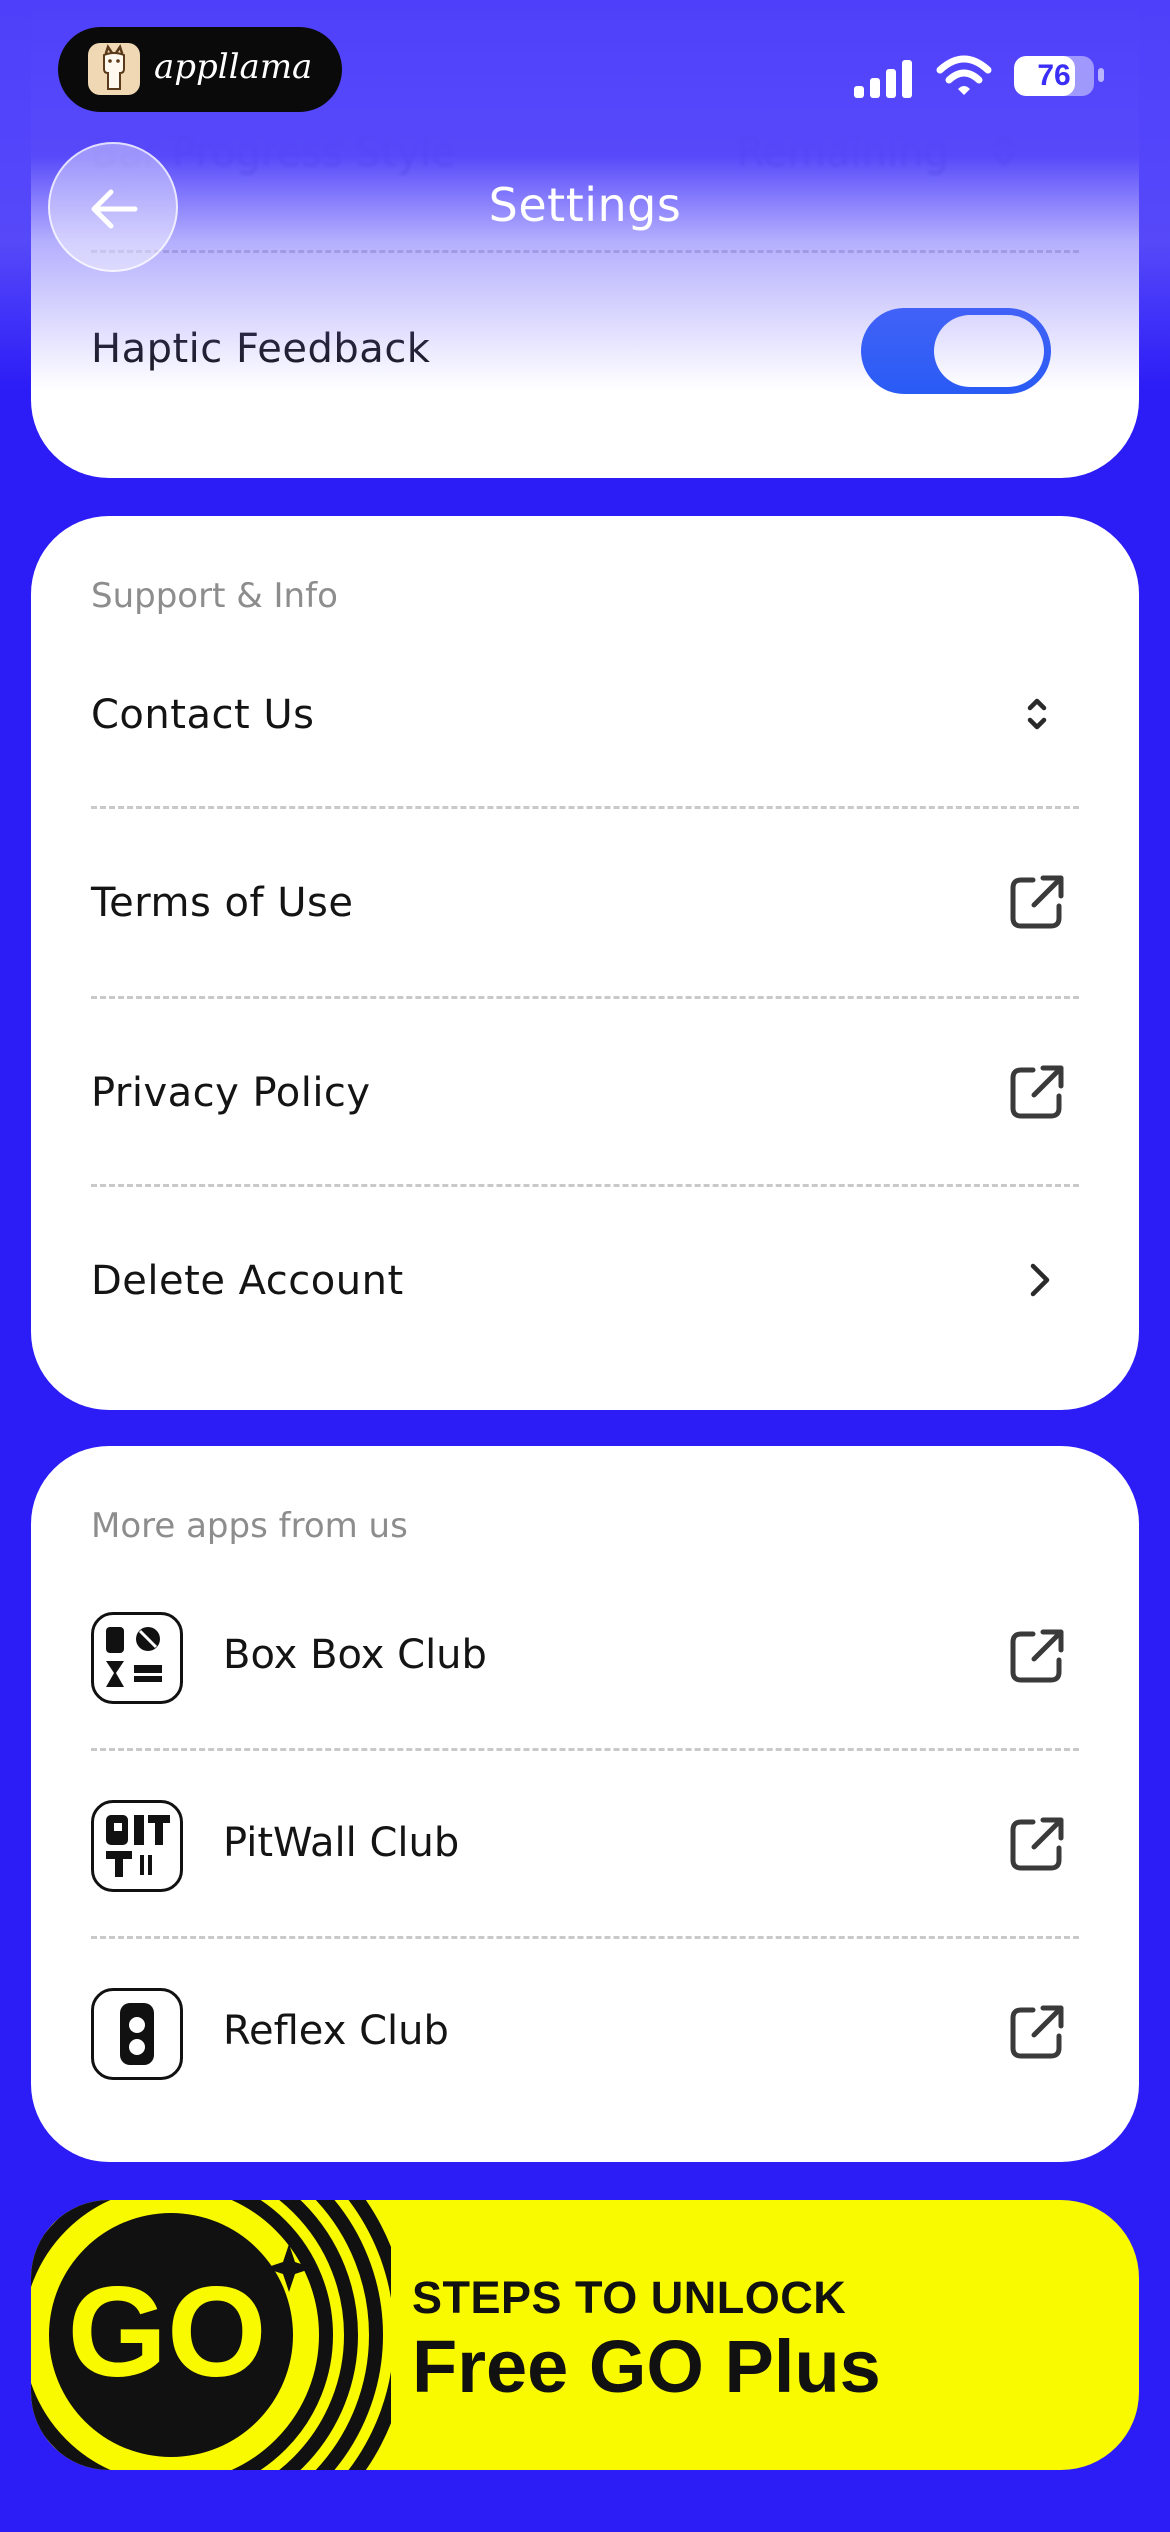 This screenshot has width=1170, height=2532. Describe the element at coordinates (247, 1281) in the screenshot. I see `delete-account-label: Delete Account` at that location.